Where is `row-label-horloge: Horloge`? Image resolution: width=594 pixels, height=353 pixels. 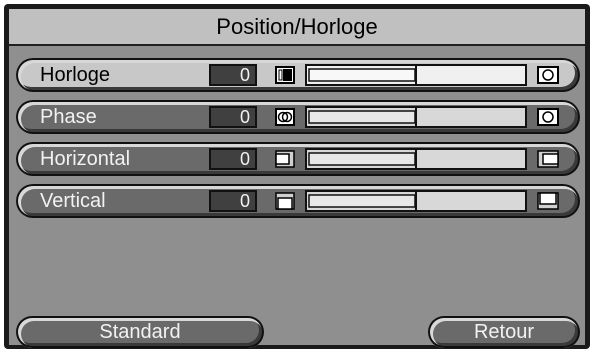 row-label-horloge: Horloge is located at coordinates (75, 75).